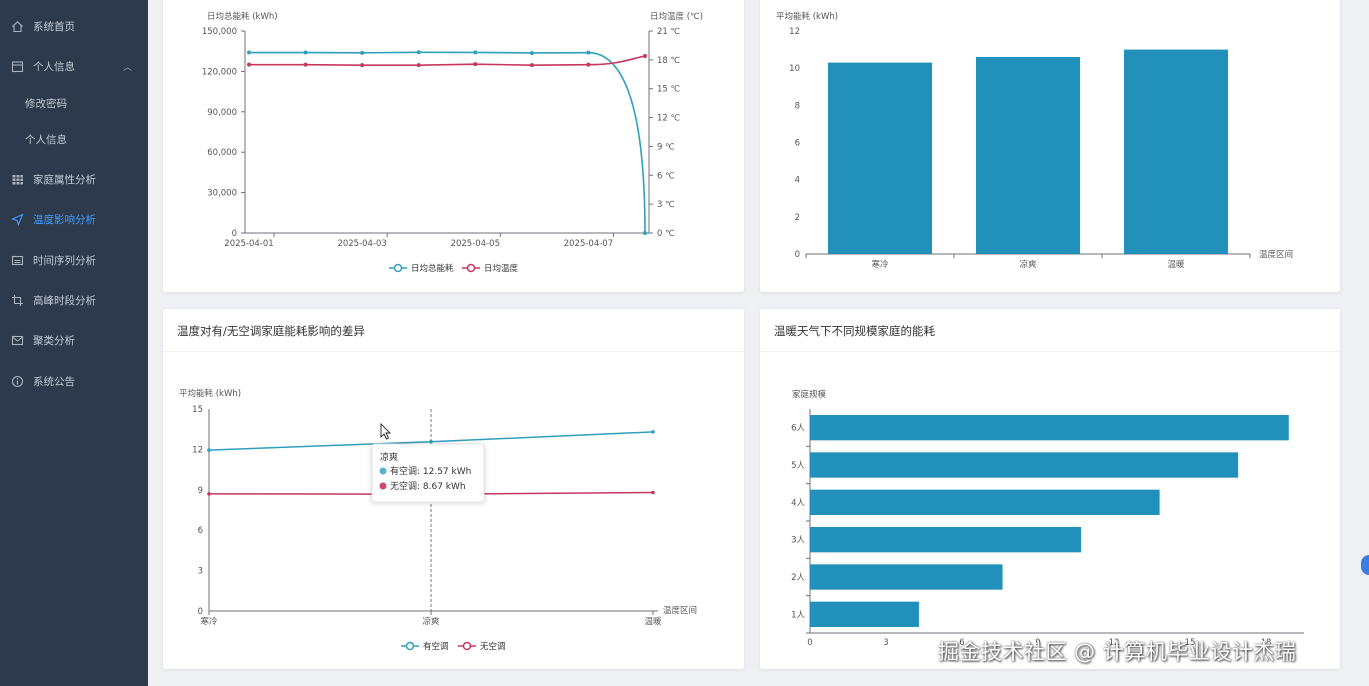 Image resolution: width=1369 pixels, height=686 pixels. I want to click on sidebar-item-time-series: 时间序列分析, so click(74, 260).